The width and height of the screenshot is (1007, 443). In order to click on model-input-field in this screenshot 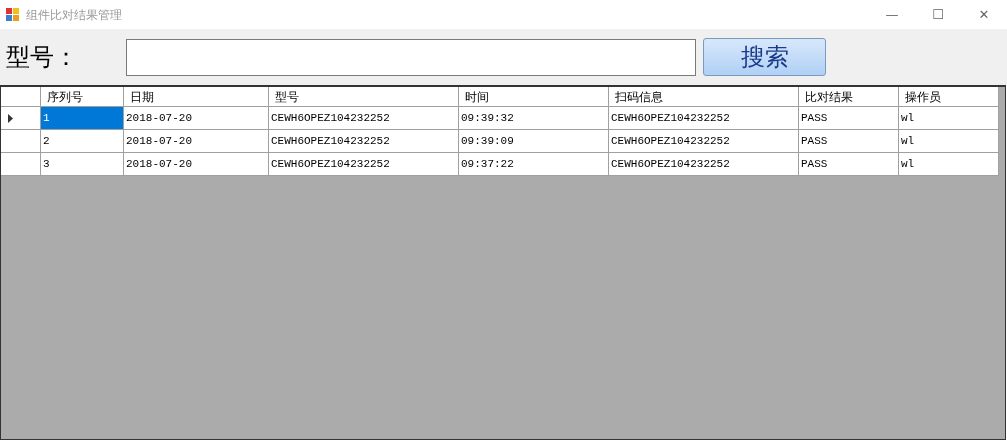, I will do `click(411, 57)`.